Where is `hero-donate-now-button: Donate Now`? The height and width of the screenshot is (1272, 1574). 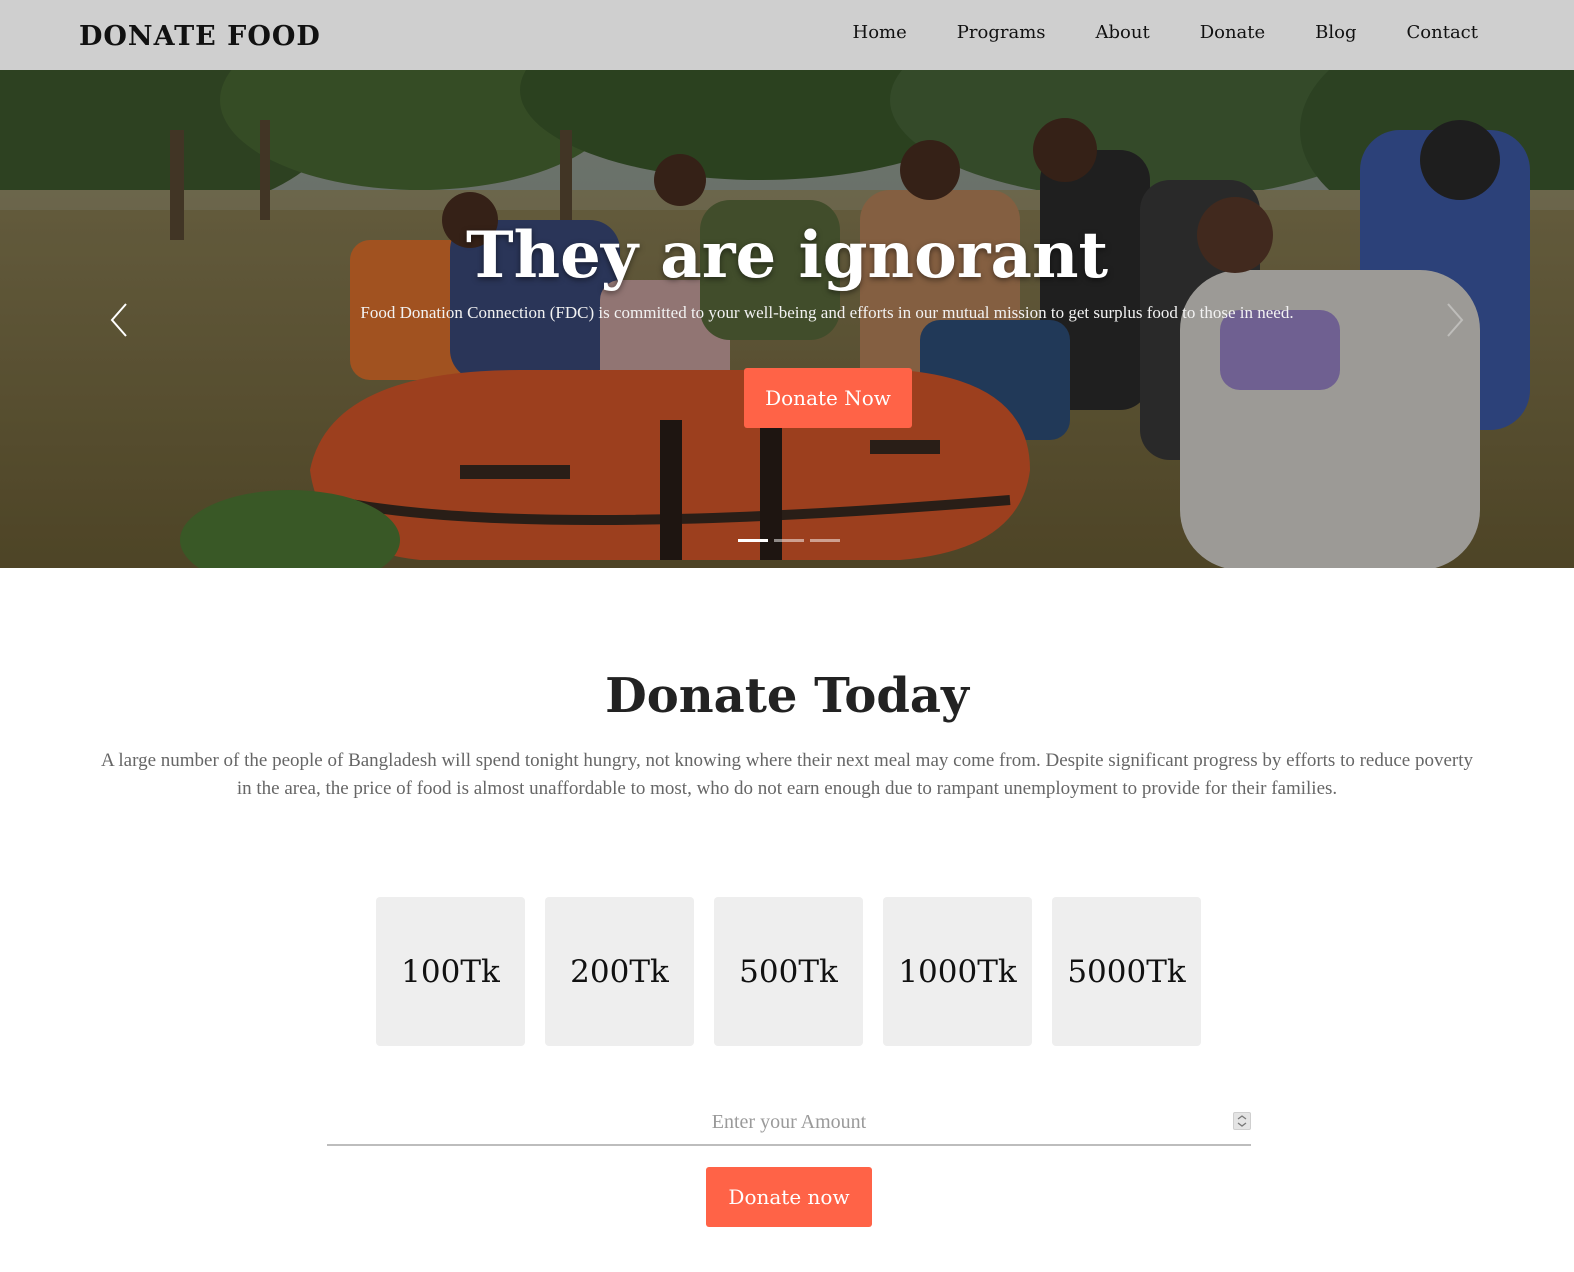 hero-donate-now-button: Donate Now is located at coordinates (828, 398).